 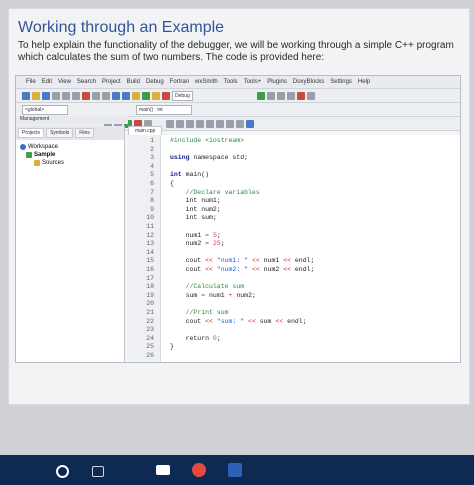 What do you see at coordinates (294, 141) in the screenshot?
I see `code-line: 1 #include <iostream>` at bounding box center [294, 141].